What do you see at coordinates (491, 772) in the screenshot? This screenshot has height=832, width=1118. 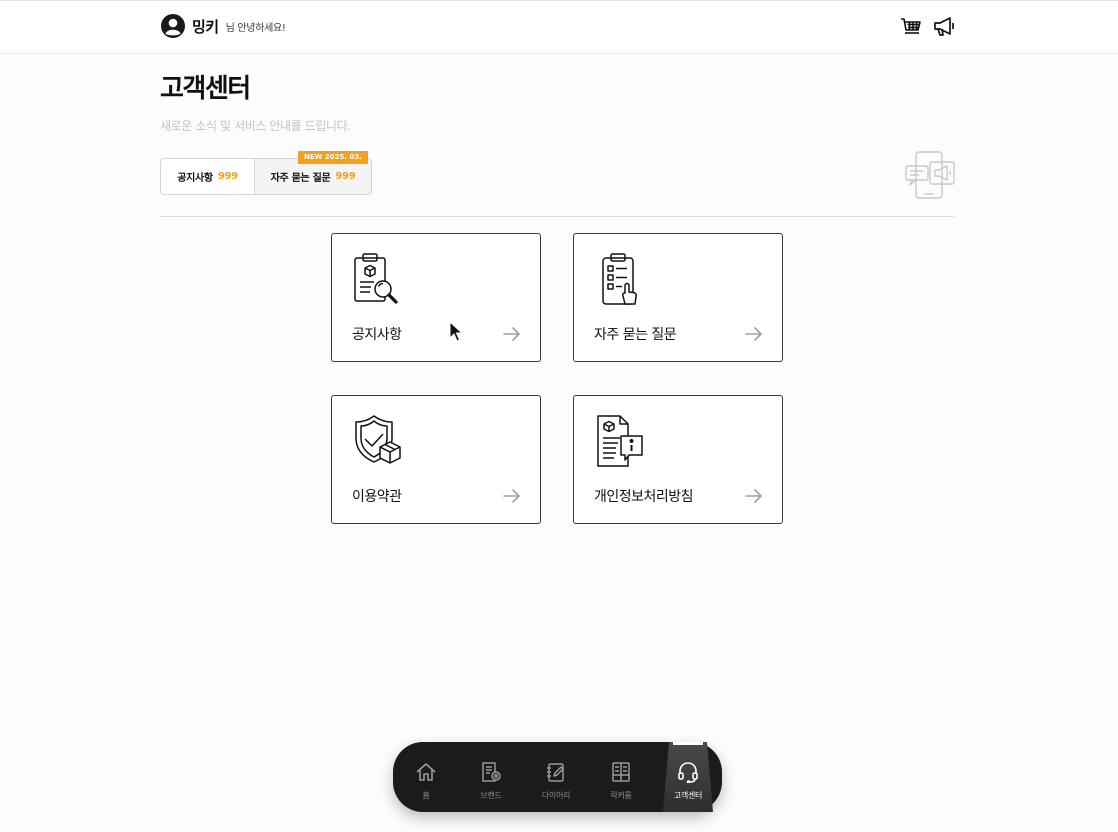 I see `brand-book-icon` at bounding box center [491, 772].